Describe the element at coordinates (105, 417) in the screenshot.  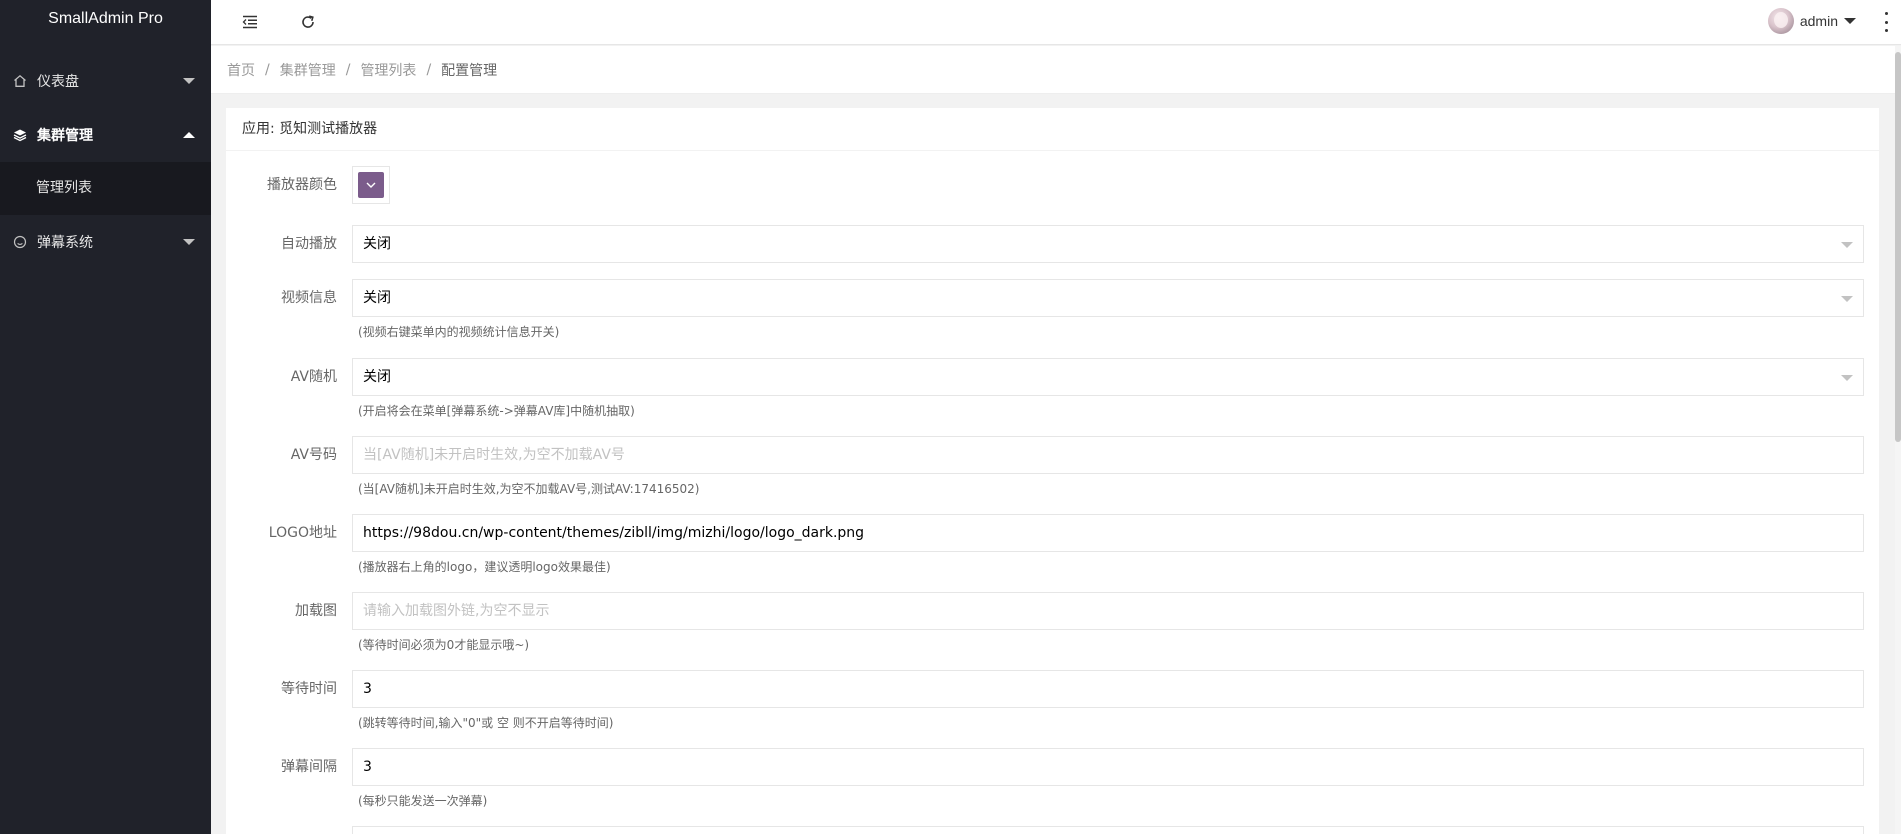
I see `sidebar: SmallAdmin Pro 仪表盘 集群管理 管理列表 弹幕系统` at that location.